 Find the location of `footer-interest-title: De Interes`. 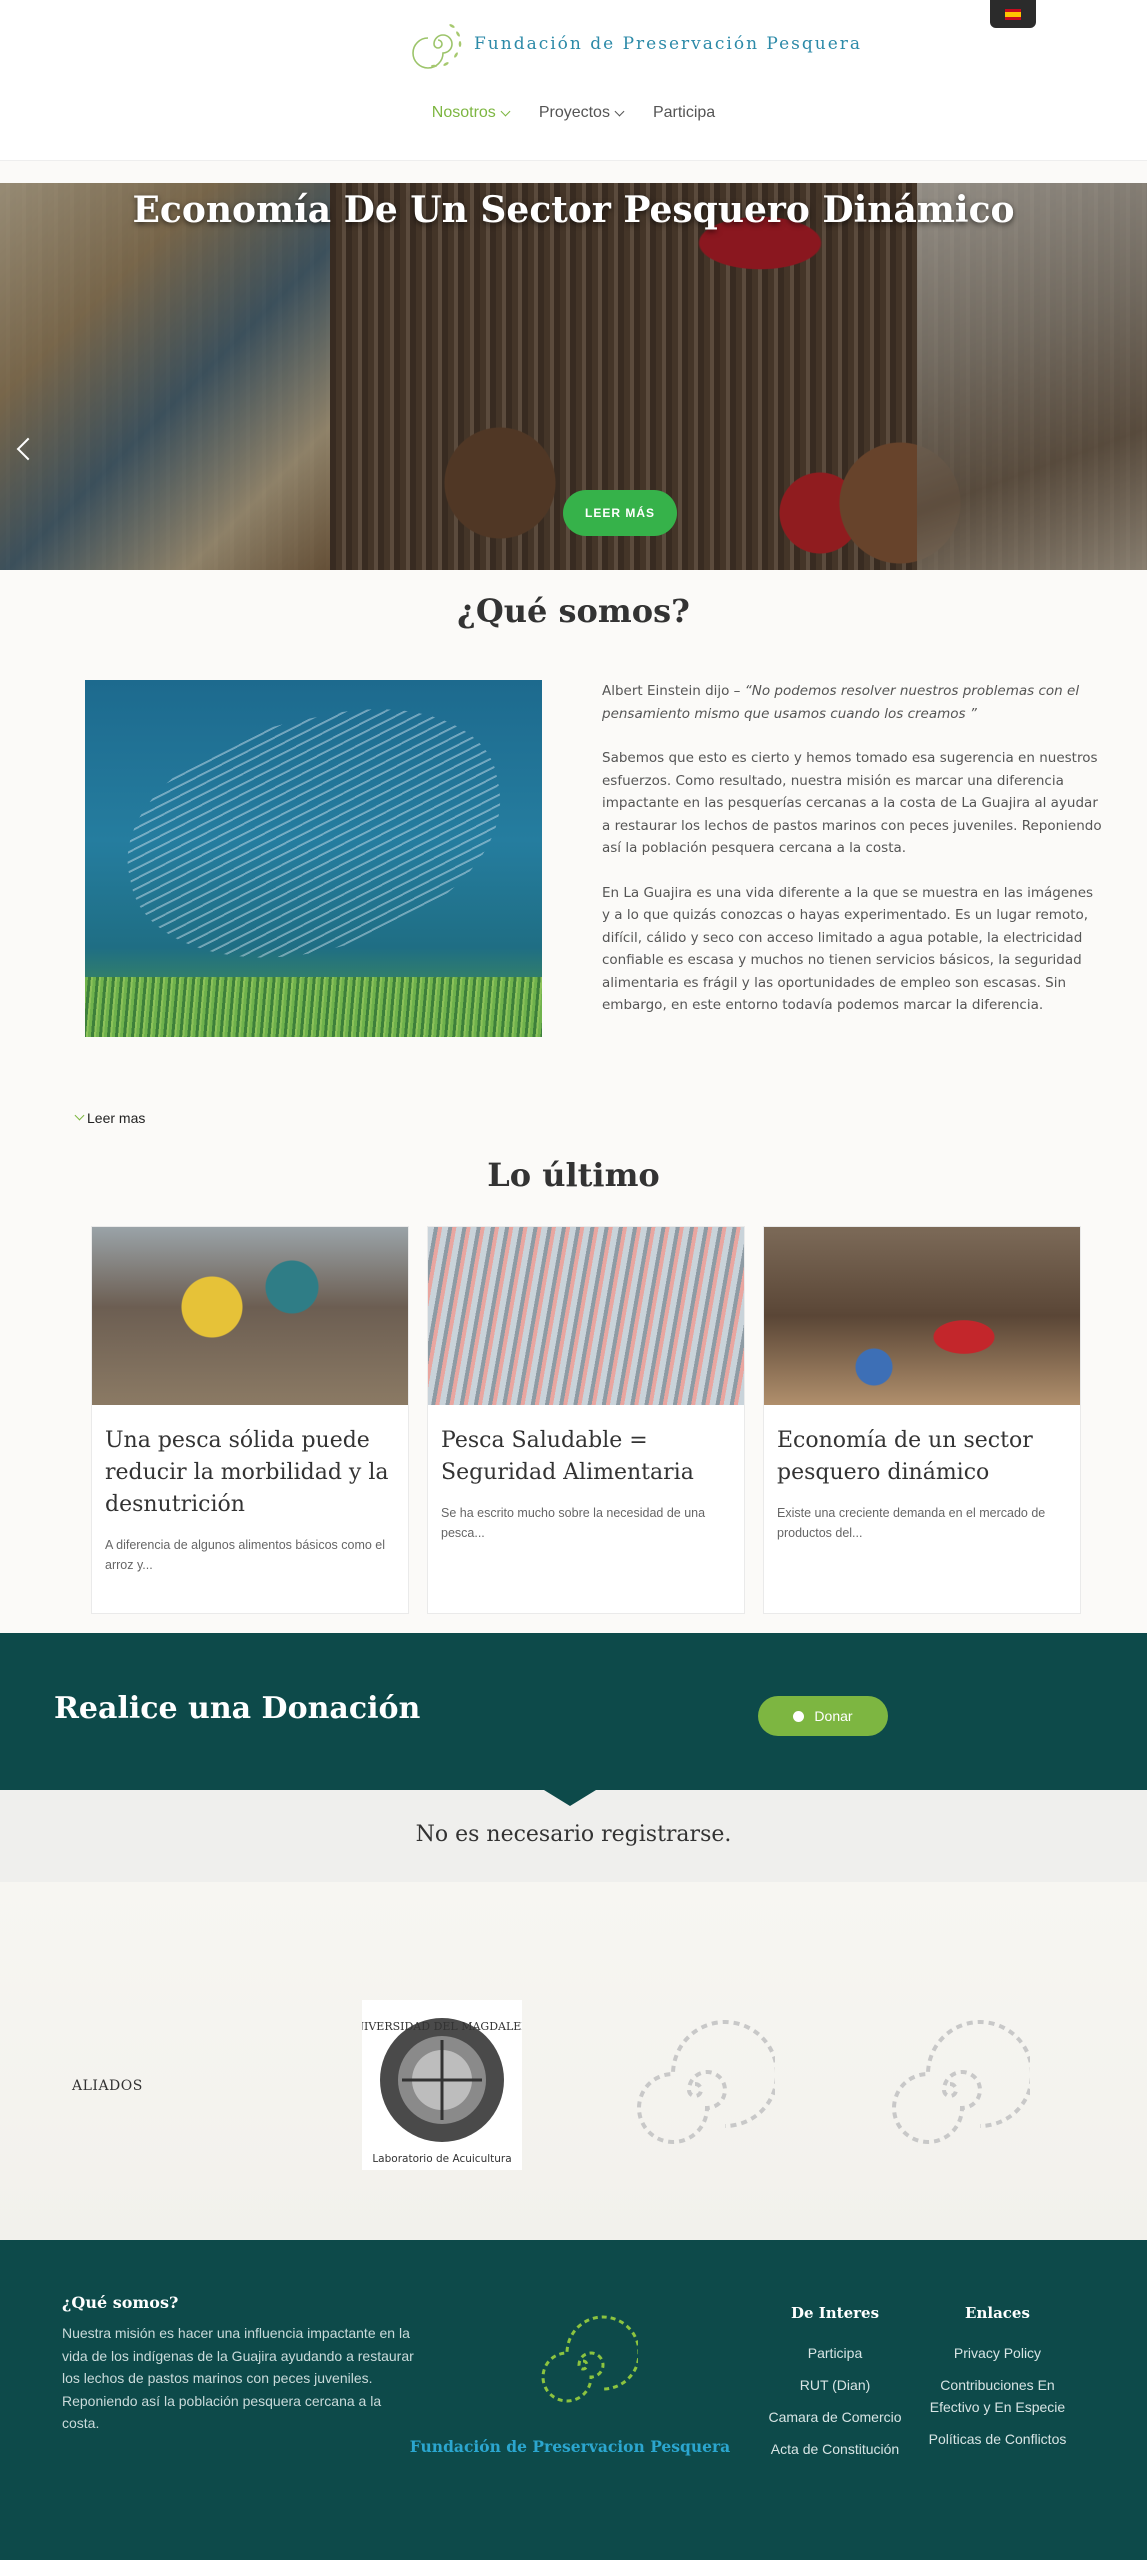

footer-interest-title: De Interes is located at coordinates (835, 2313).